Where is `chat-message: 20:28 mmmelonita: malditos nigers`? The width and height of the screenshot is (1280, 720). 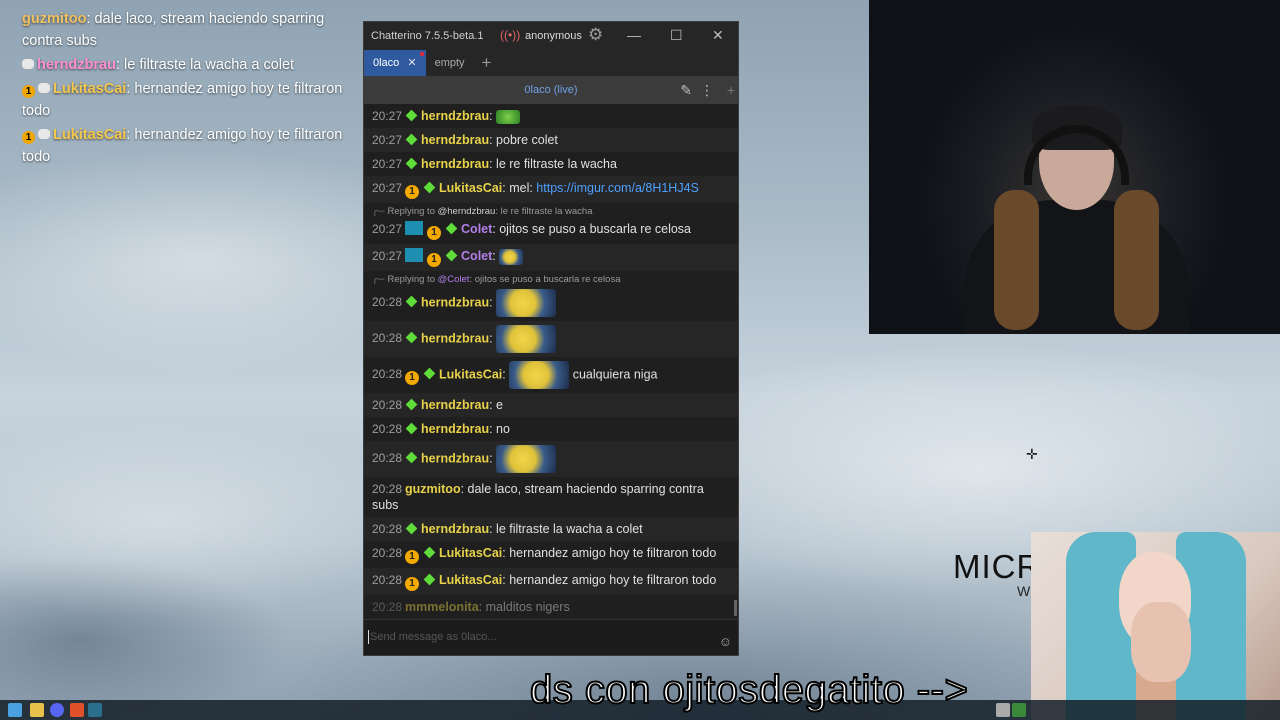
chat-message: 20:28 mmmelonita: malditos nigers is located at coordinates (551, 607).